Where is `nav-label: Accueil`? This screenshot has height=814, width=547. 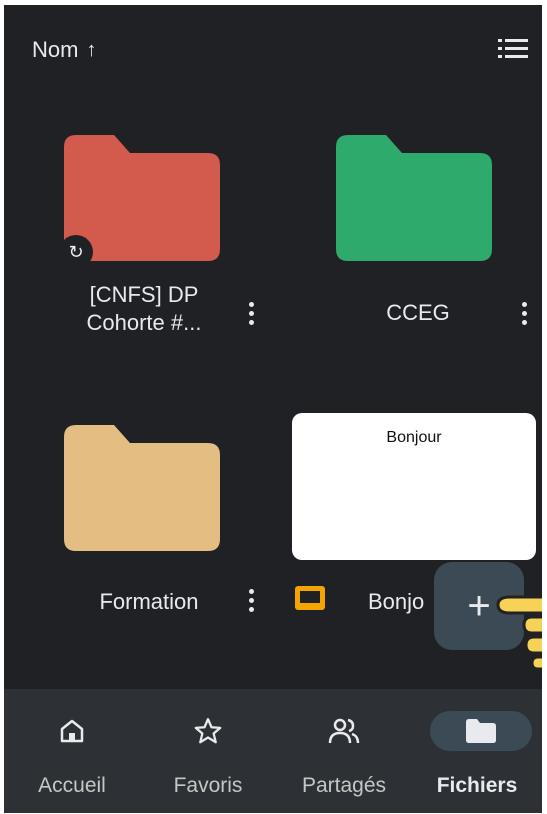
nav-label: Accueil is located at coordinates (72, 785).